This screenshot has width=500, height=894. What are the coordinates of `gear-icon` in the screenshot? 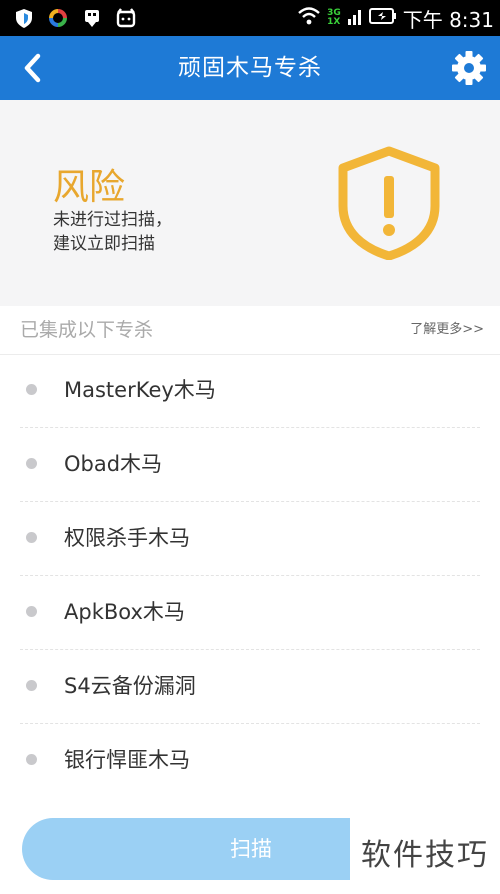 It's located at (469, 68).